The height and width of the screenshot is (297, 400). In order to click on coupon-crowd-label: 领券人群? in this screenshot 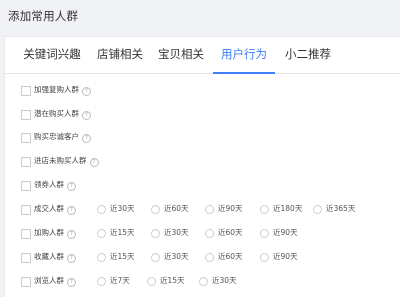, I will do `click(55, 185)`.